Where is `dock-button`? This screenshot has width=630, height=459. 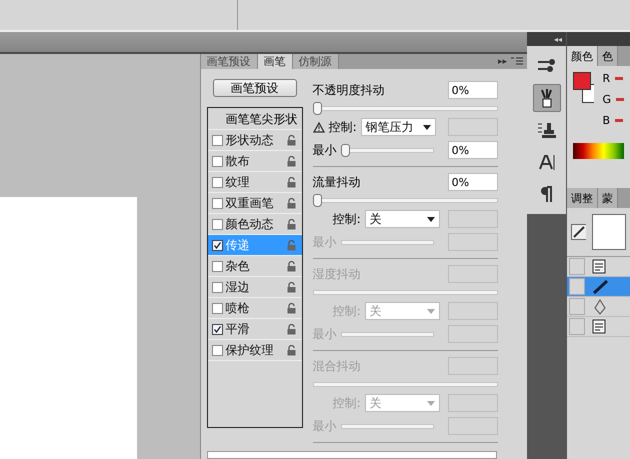 dock-button is located at coordinates (546, 98).